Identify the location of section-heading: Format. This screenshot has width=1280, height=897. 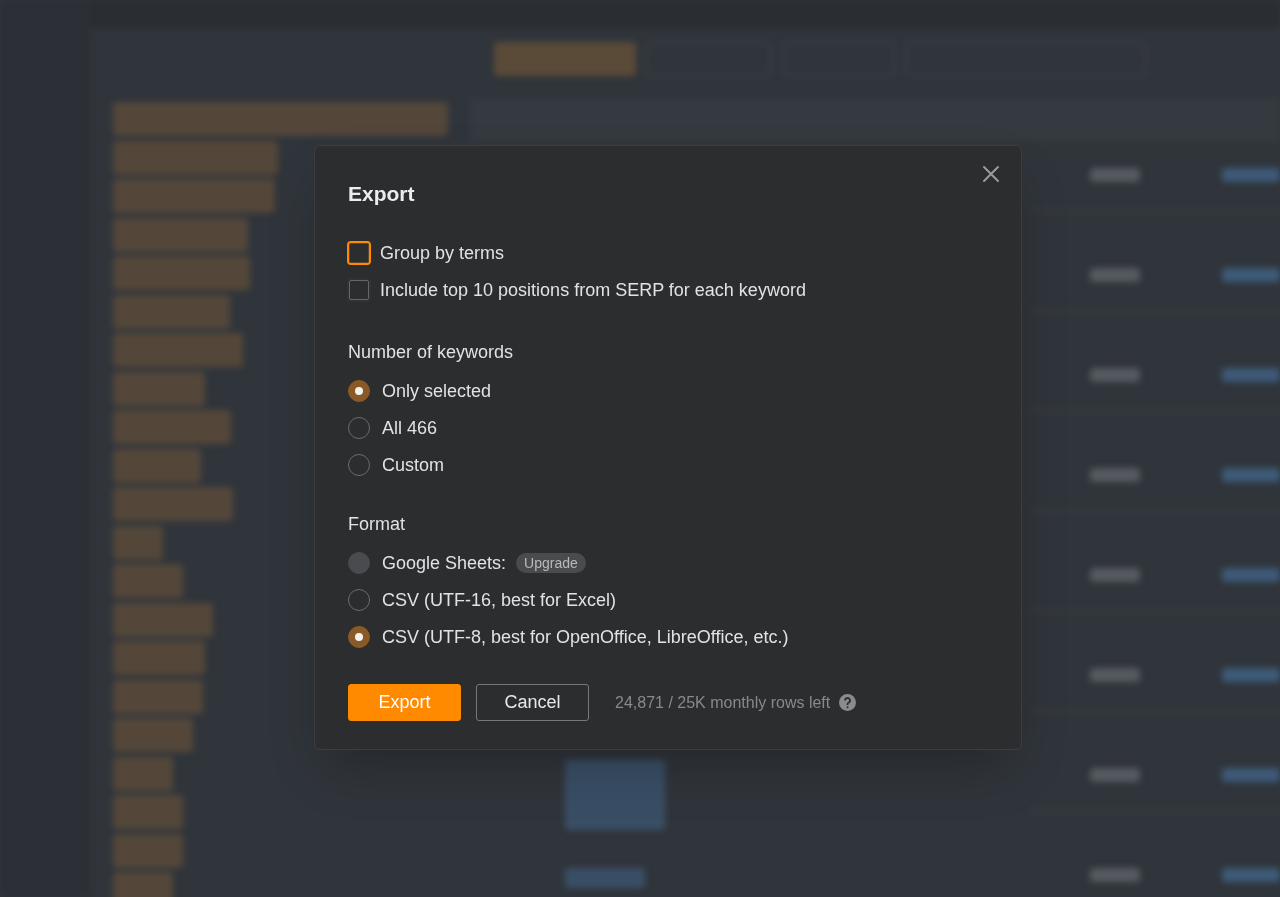
(377, 524).